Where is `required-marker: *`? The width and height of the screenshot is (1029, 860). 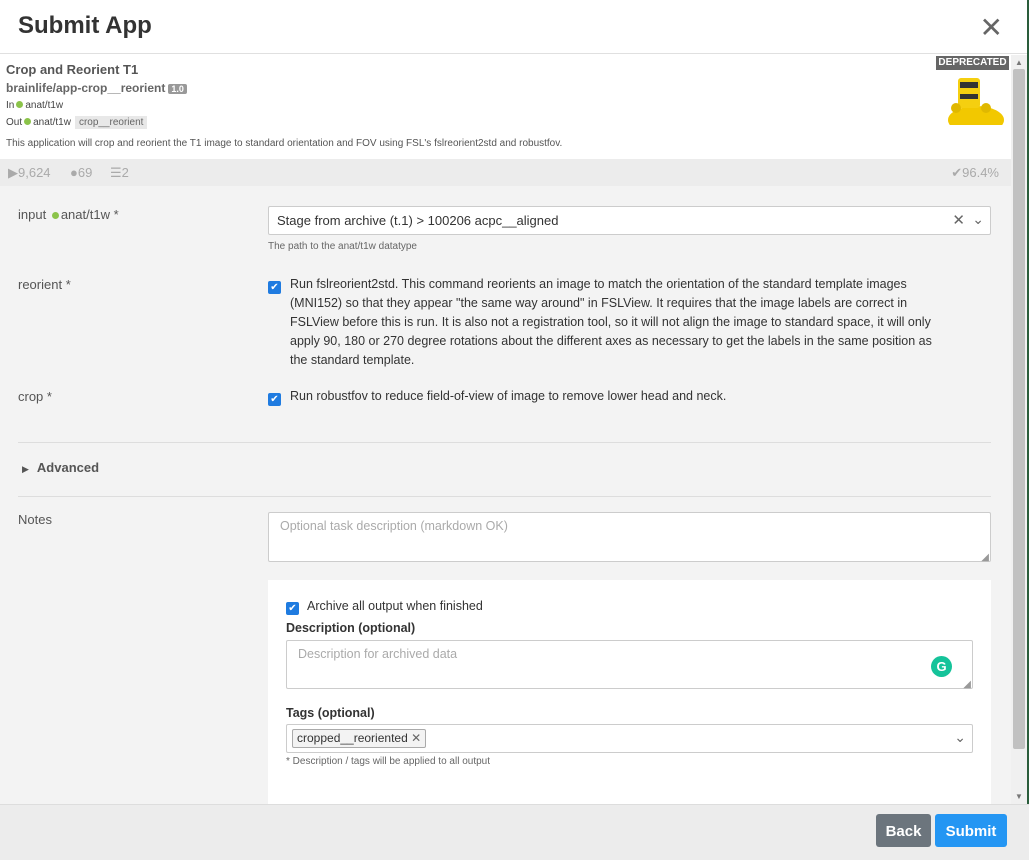 required-marker: * is located at coordinates (116, 214).